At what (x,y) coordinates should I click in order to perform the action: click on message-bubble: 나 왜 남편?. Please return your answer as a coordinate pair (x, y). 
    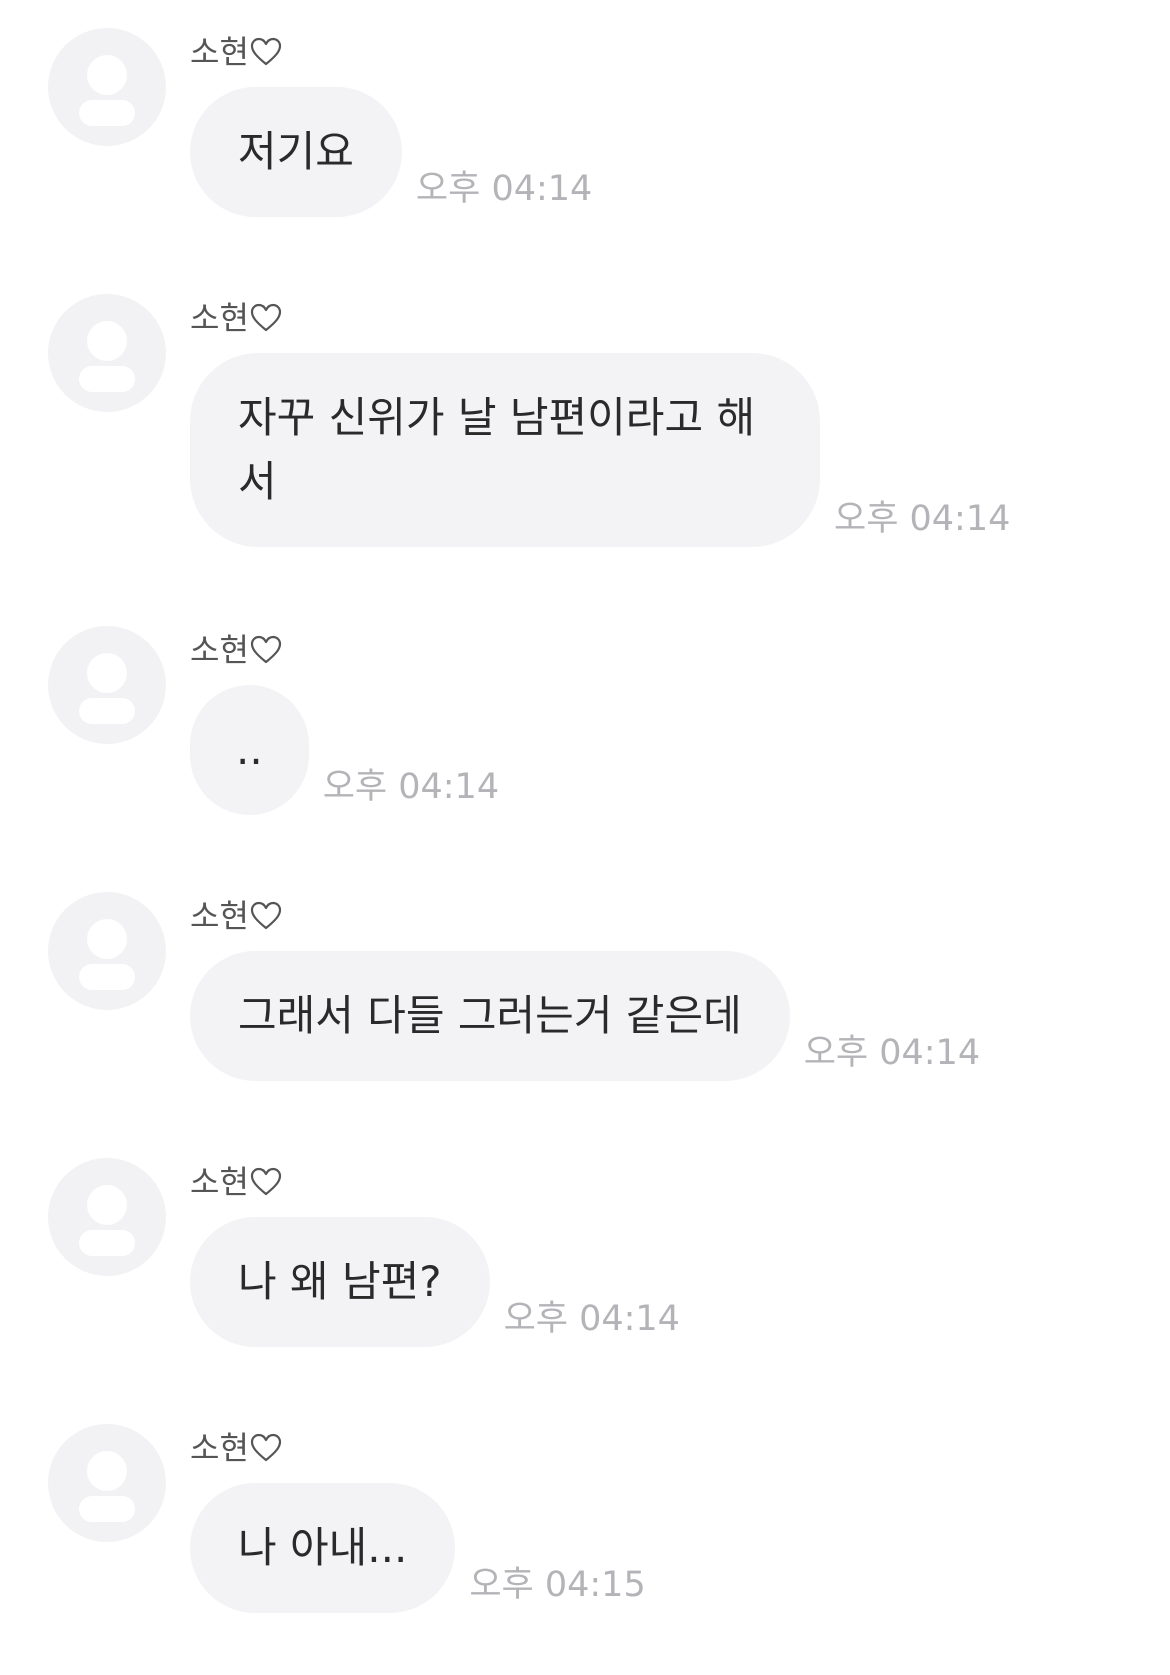
    Looking at the image, I should click on (340, 1282).